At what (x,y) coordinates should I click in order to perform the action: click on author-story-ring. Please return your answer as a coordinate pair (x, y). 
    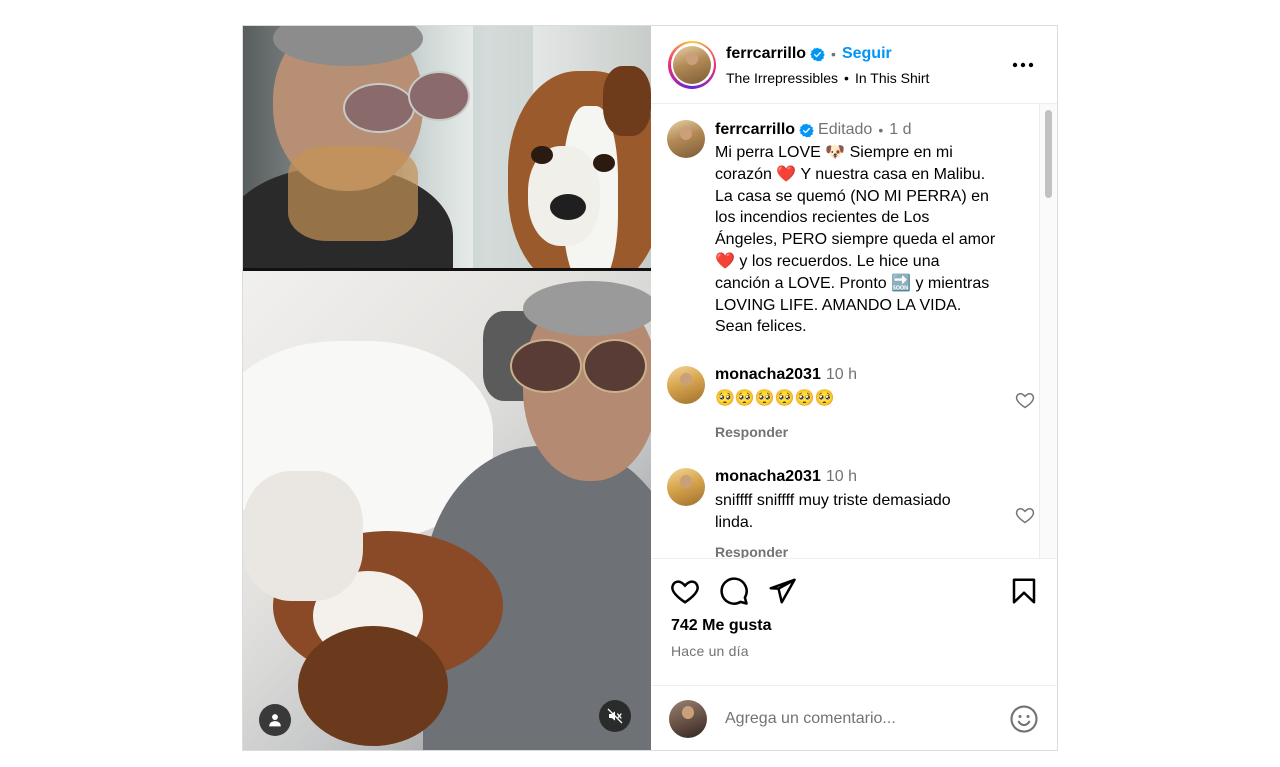
    Looking at the image, I should click on (692, 64).